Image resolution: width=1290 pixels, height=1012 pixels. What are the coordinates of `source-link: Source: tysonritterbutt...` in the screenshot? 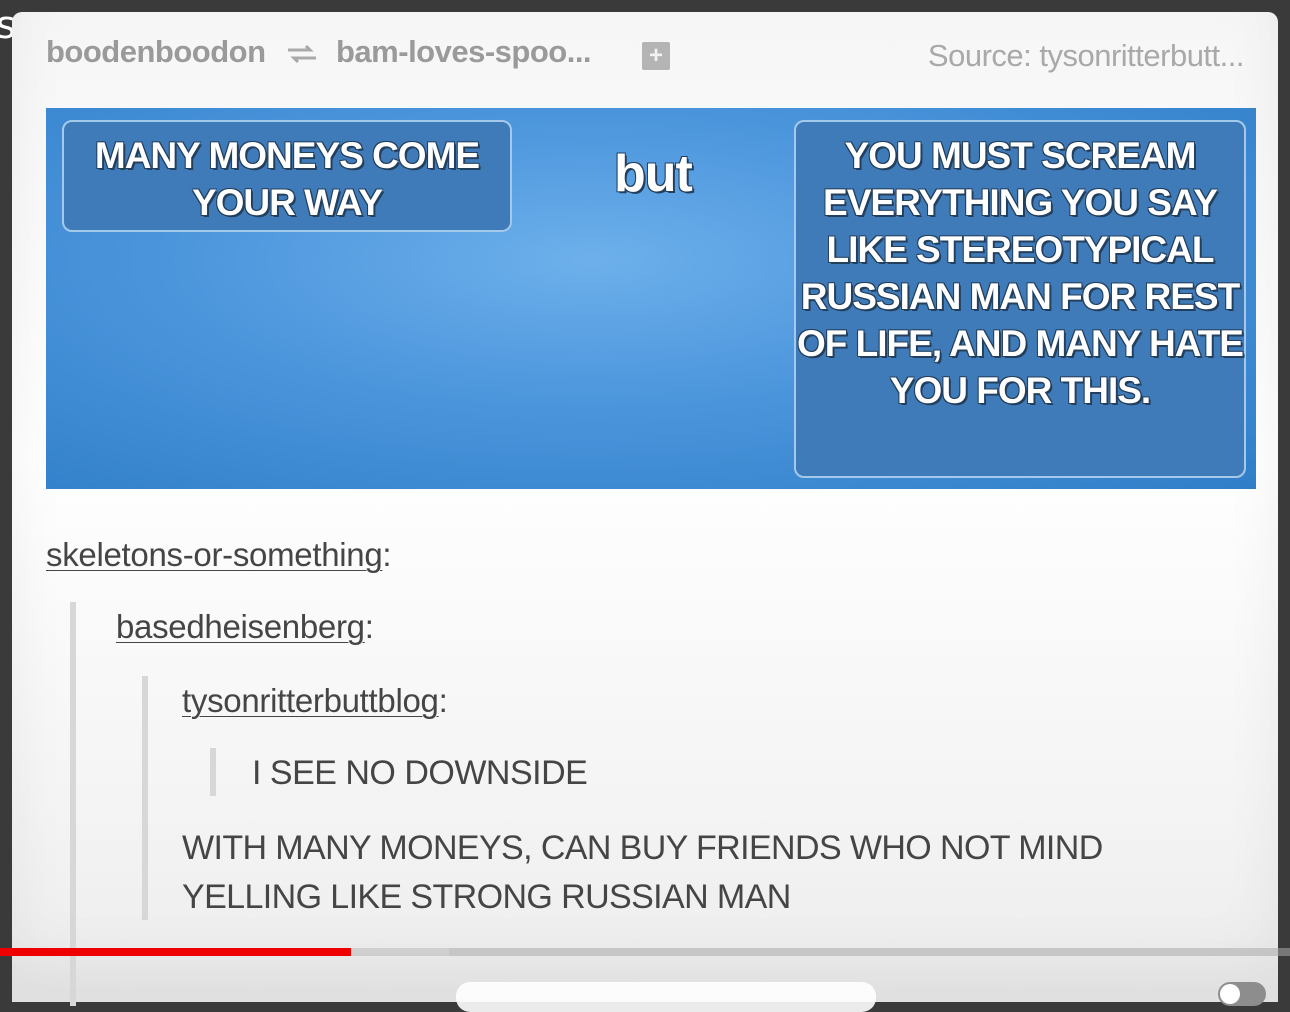 It's located at (1086, 56).